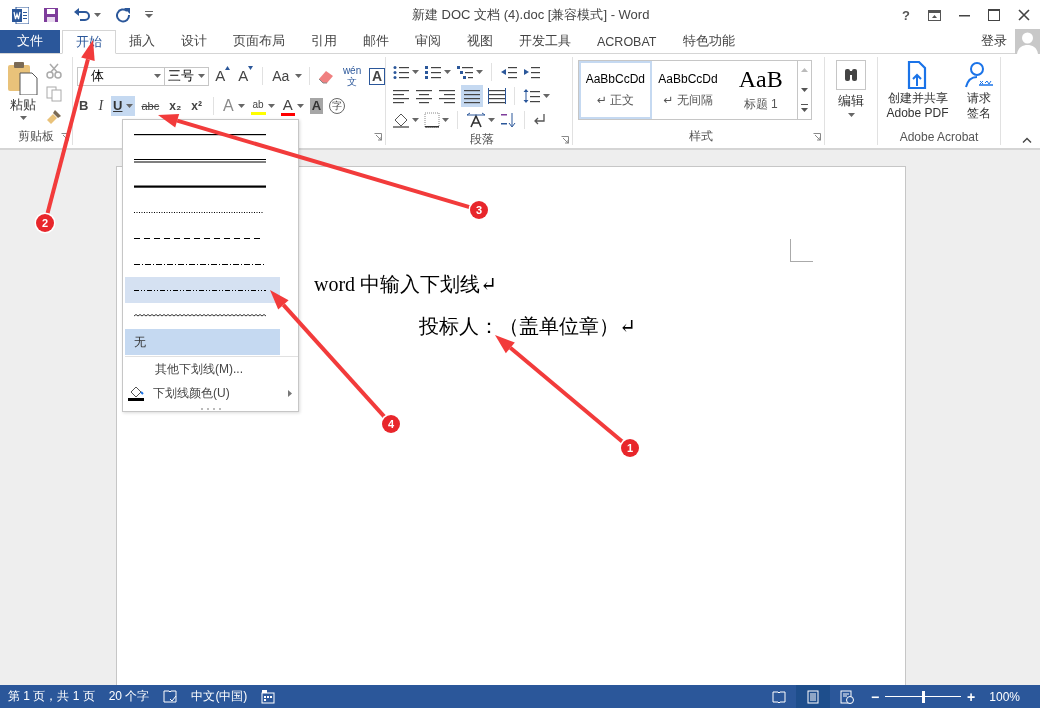 The width and height of the screenshot is (1040, 708). I want to click on redo-icon, so click(123, 15).